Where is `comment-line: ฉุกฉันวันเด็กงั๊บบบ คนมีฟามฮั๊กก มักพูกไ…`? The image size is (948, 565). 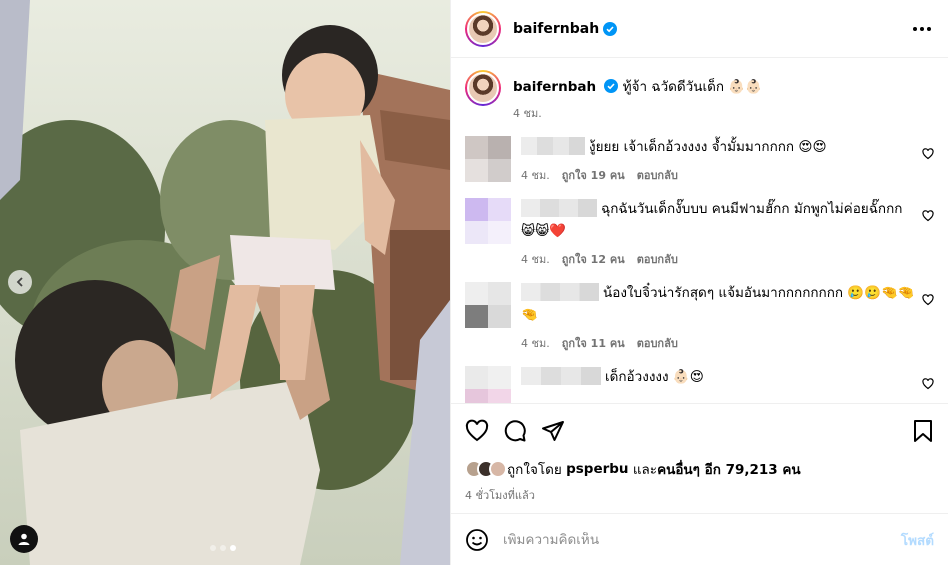
comment-line: ฉุกฉันวันเด็กงั๊บบบ คนมีฟามฮั๊กก มักพูกไ… is located at coordinates (718, 220).